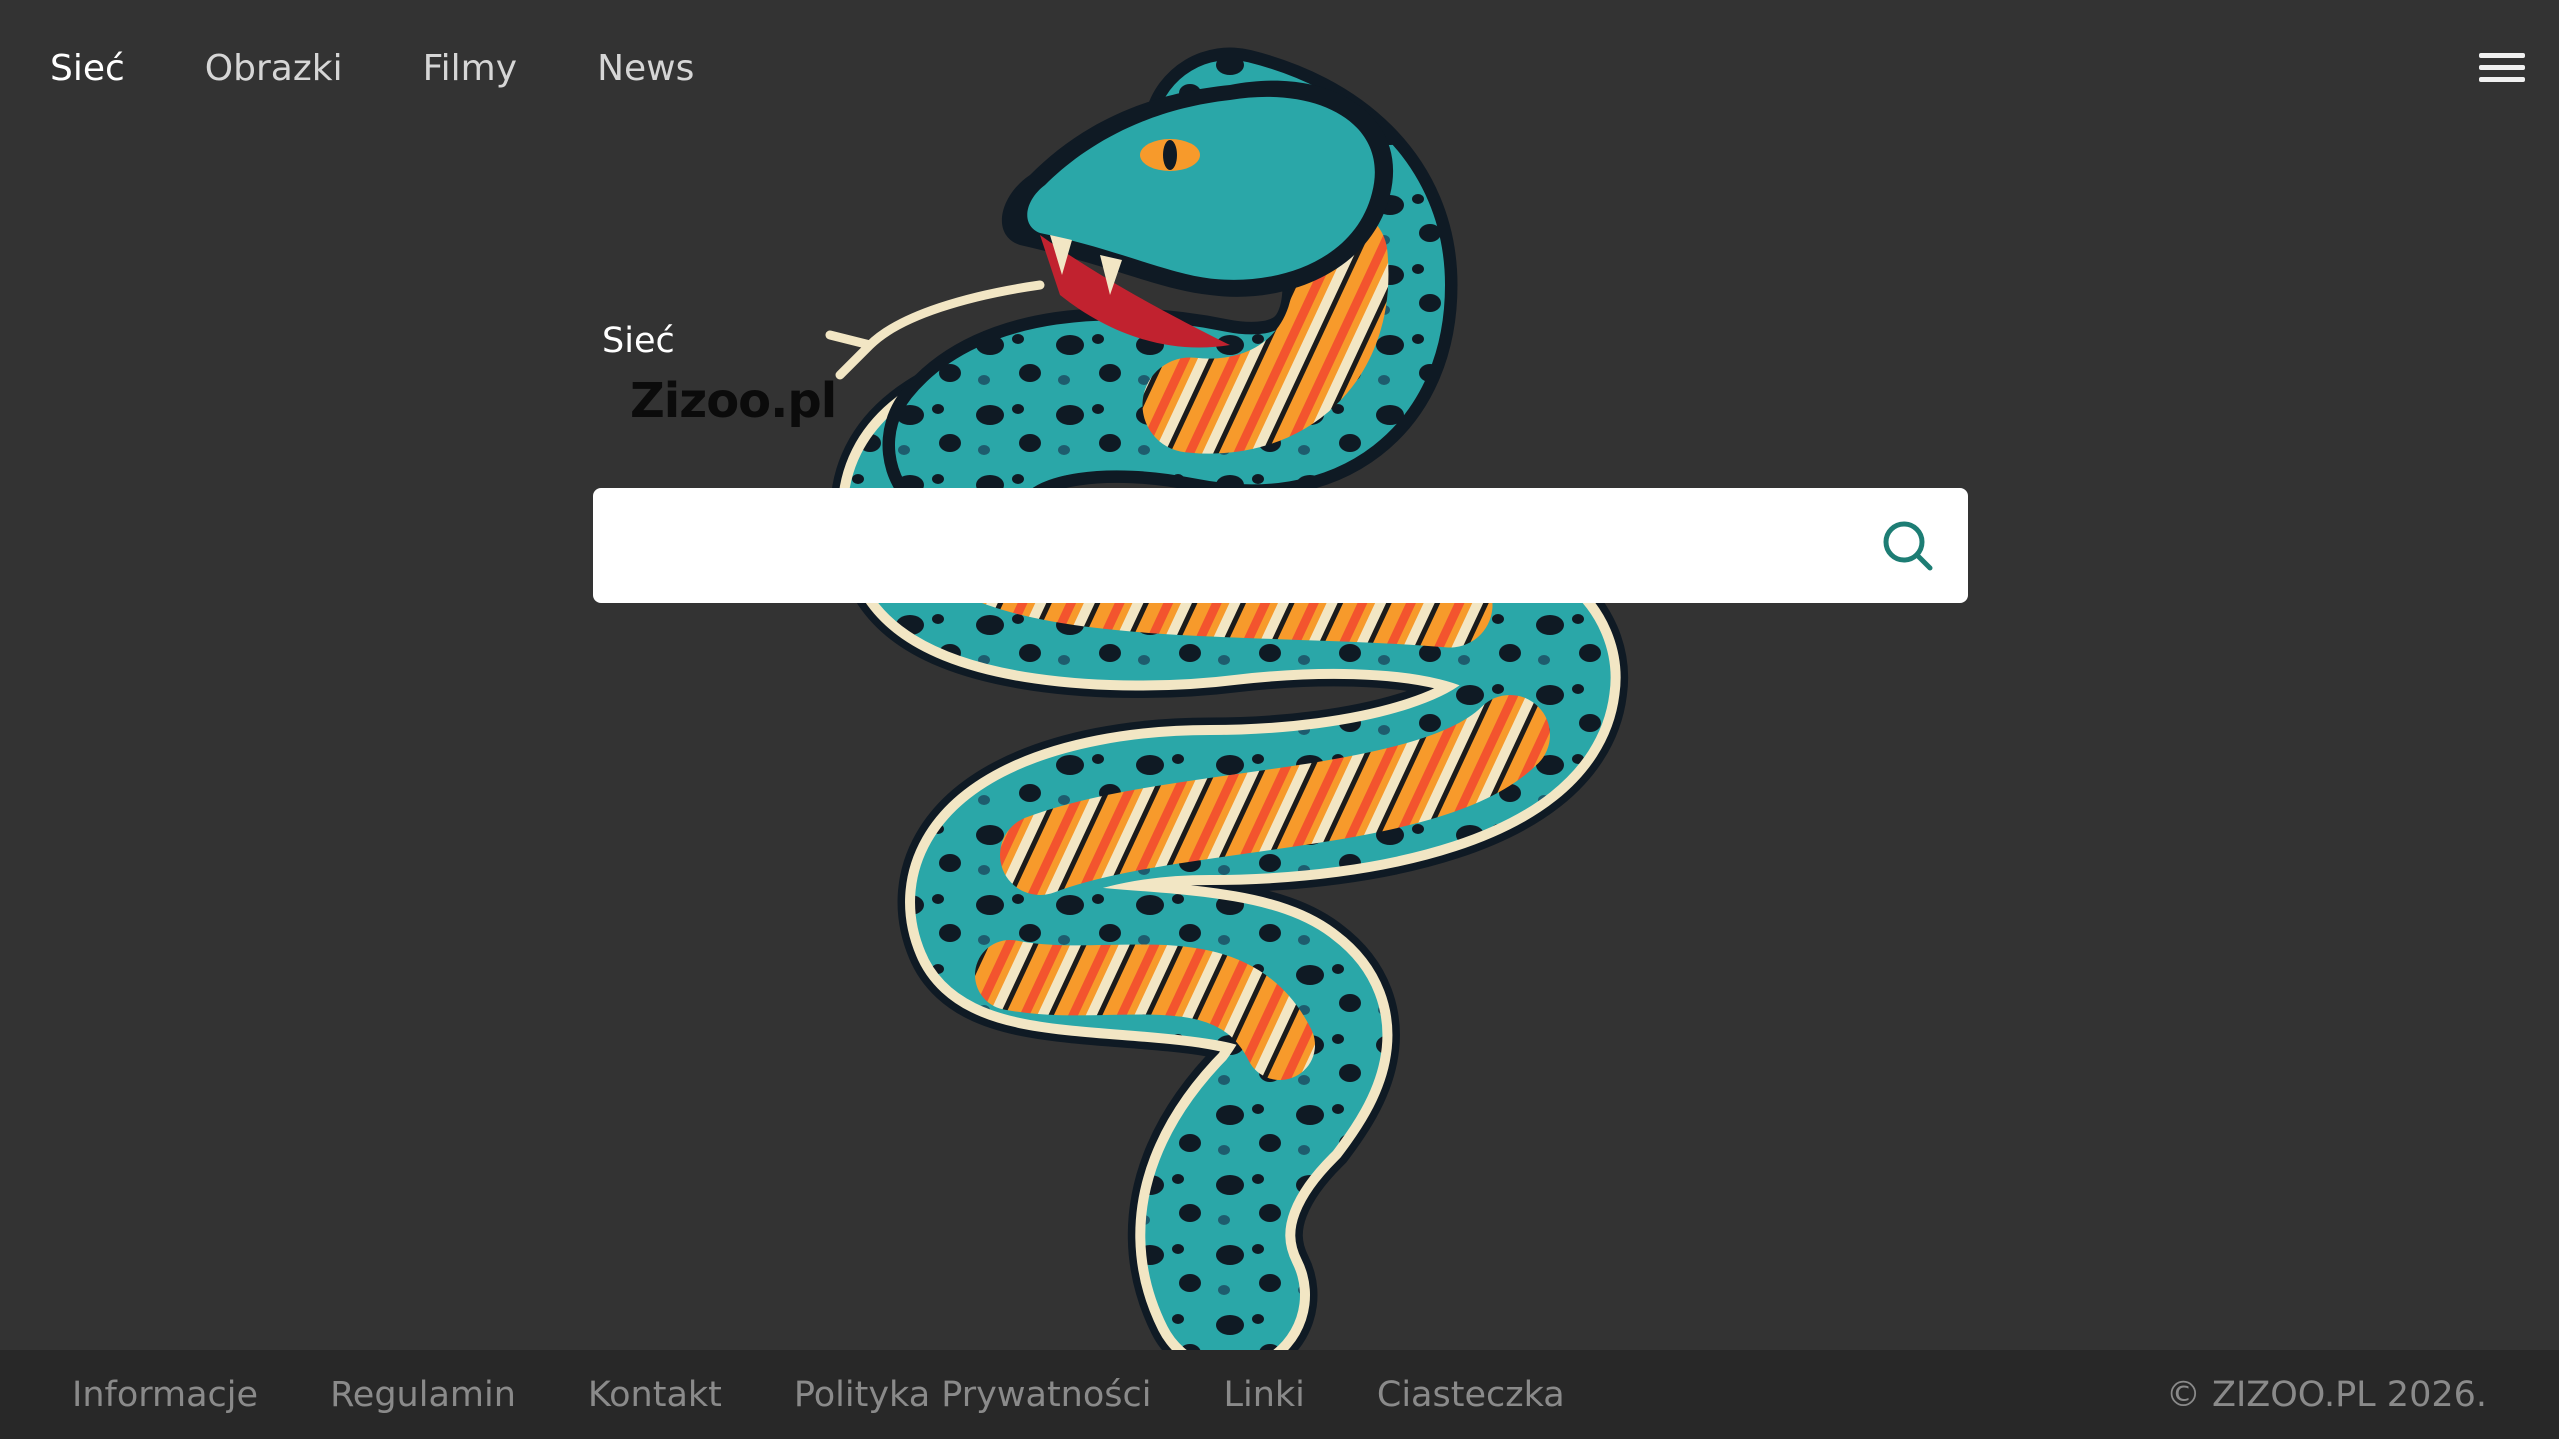 This screenshot has height=1439, width=2559. I want to click on footer-link-kontakt: Kontakt, so click(655, 1395).